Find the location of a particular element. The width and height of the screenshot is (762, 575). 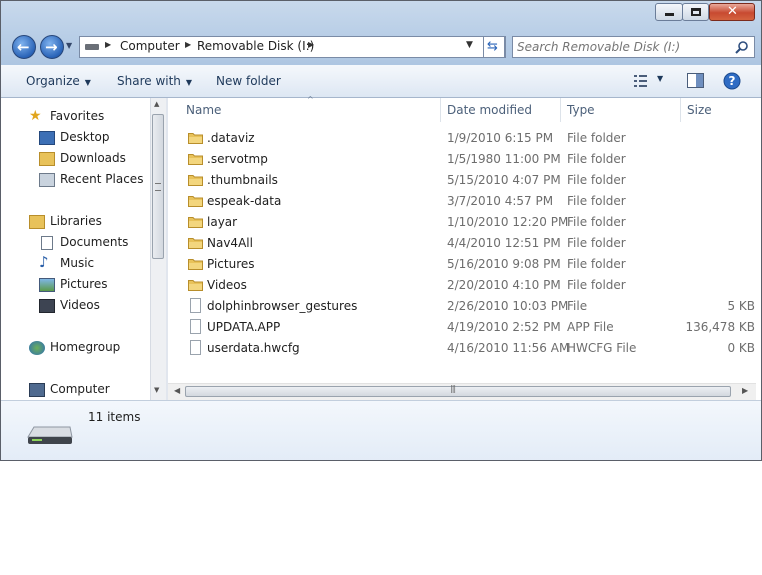

search-input is located at coordinates (623, 47).